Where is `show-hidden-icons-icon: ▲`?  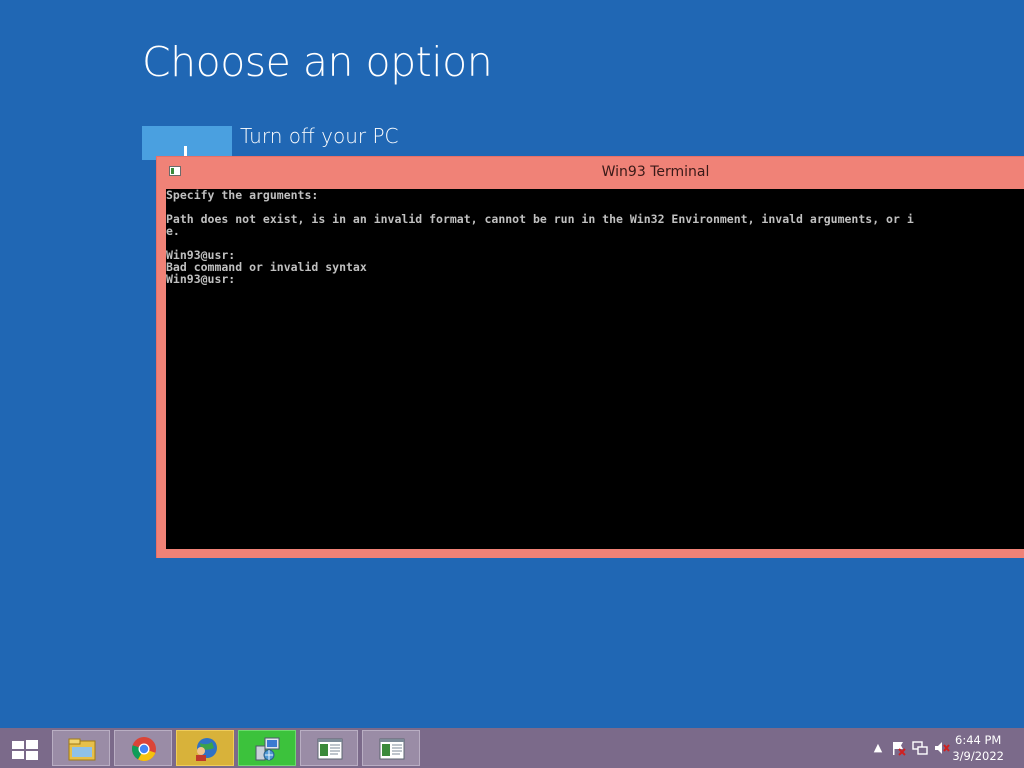
show-hidden-icons-icon: ▲ is located at coordinates (878, 748).